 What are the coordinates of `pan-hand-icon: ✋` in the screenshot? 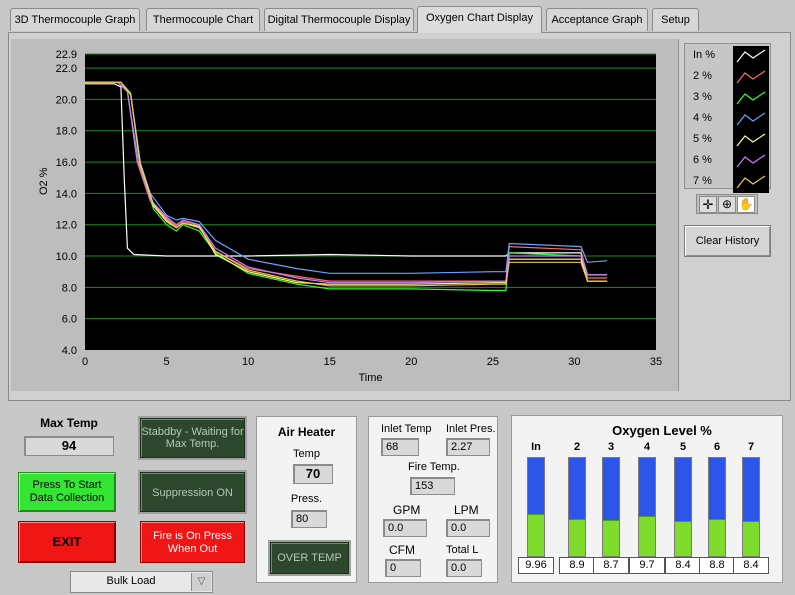 It's located at (746, 204).